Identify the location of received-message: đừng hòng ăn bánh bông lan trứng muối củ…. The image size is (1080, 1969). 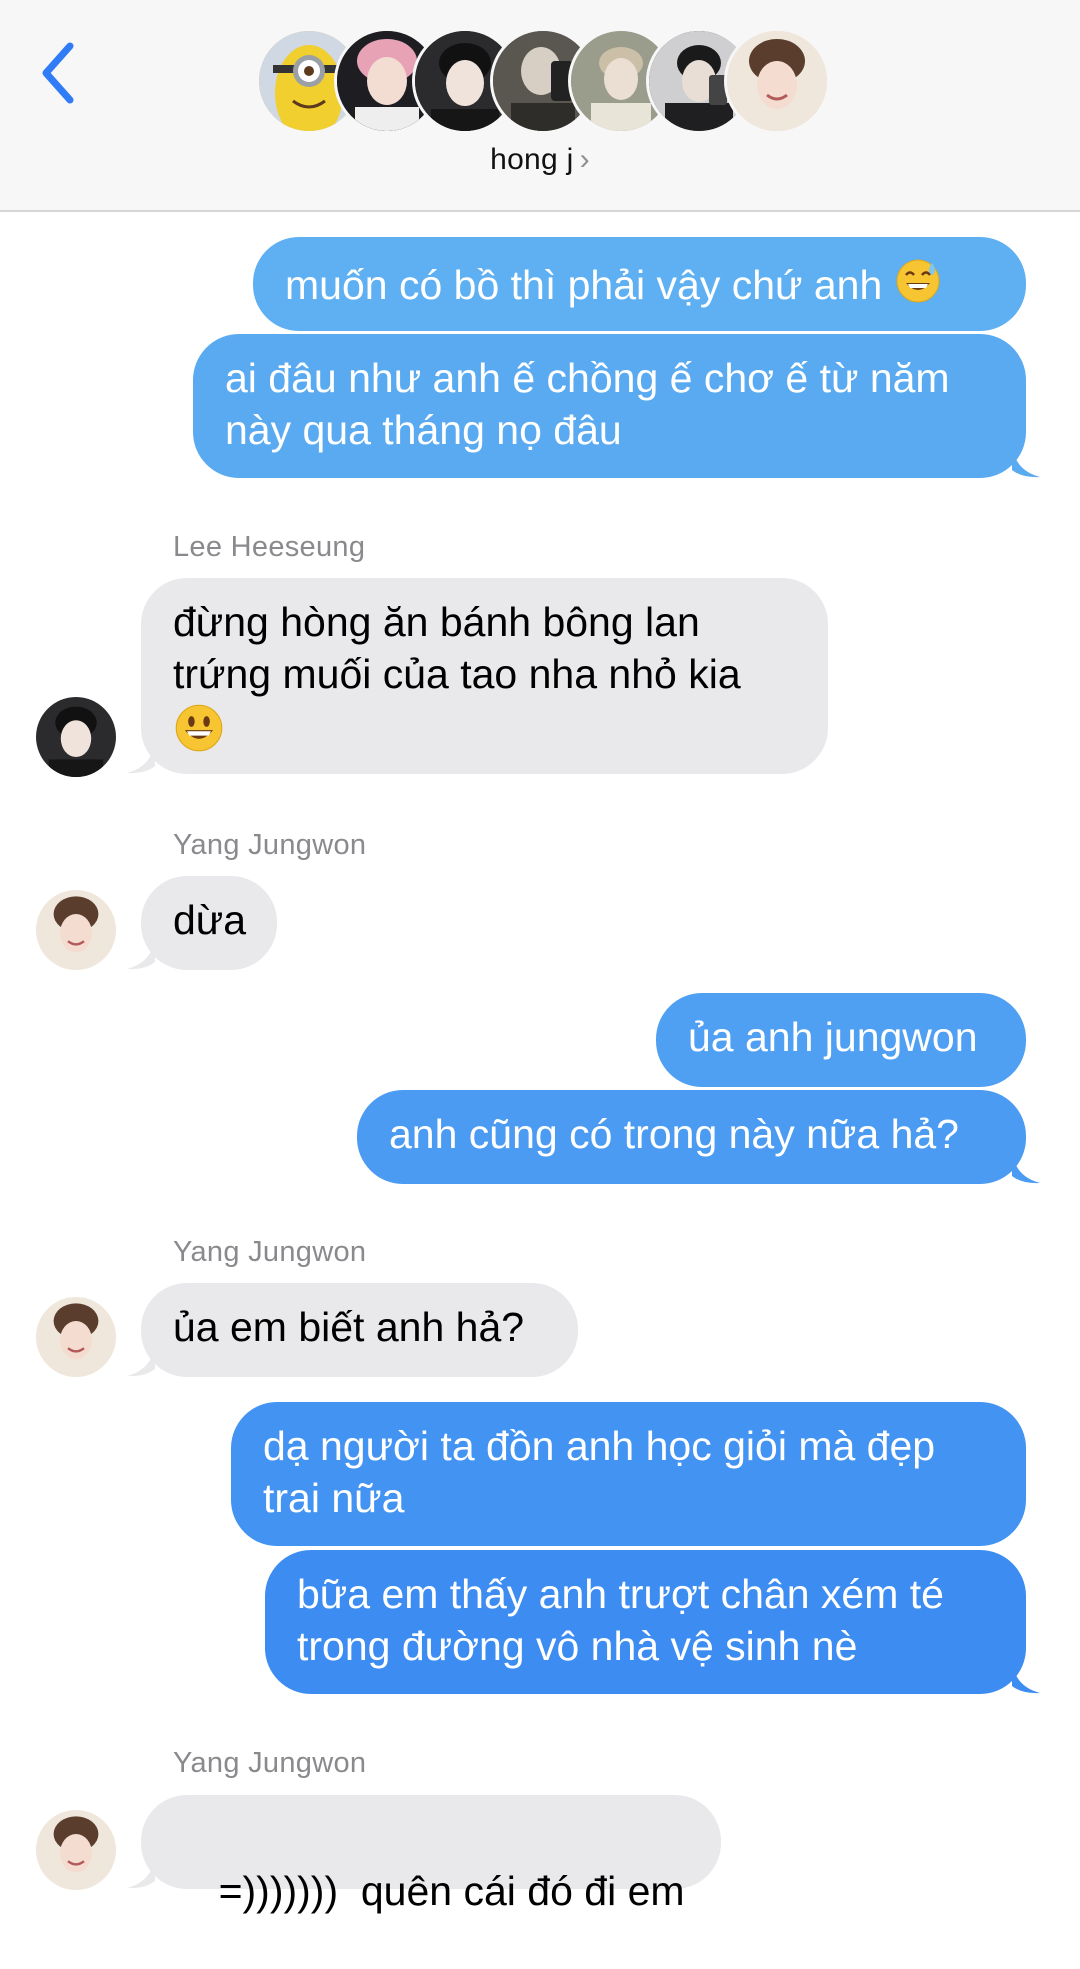
(477, 676).